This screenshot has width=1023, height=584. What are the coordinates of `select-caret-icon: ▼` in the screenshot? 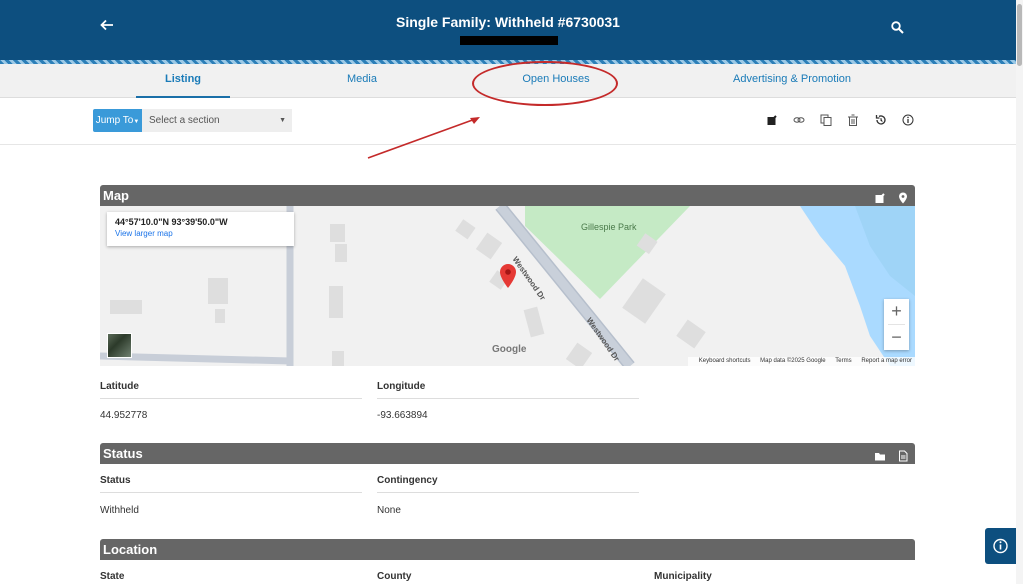 It's located at (282, 120).